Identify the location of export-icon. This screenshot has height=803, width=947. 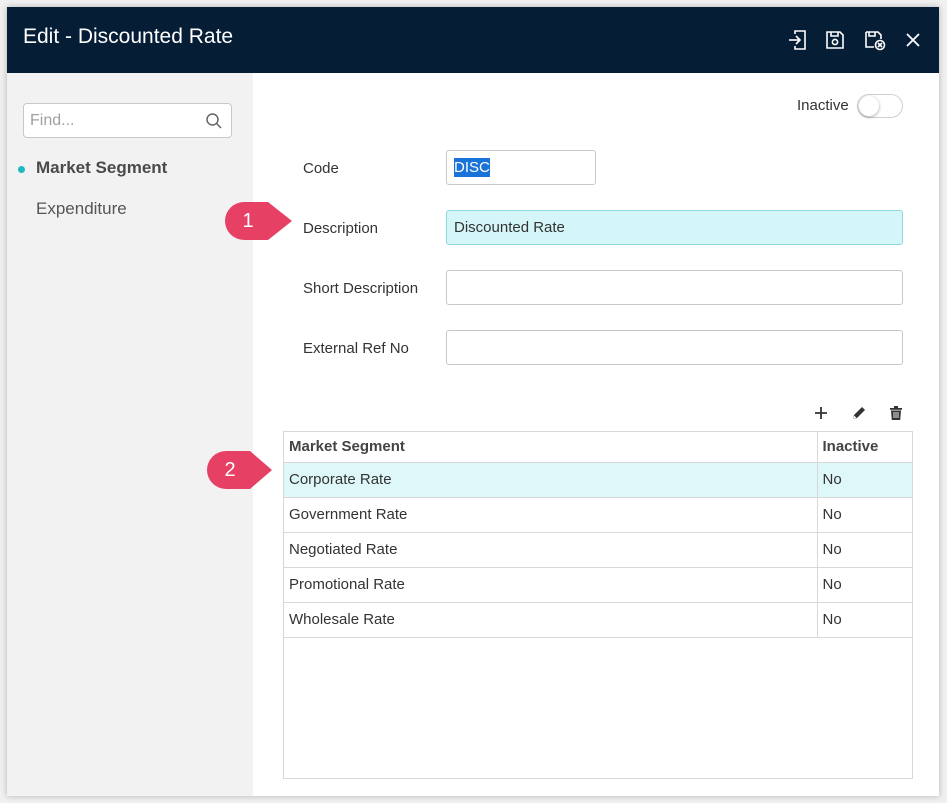
(797, 40).